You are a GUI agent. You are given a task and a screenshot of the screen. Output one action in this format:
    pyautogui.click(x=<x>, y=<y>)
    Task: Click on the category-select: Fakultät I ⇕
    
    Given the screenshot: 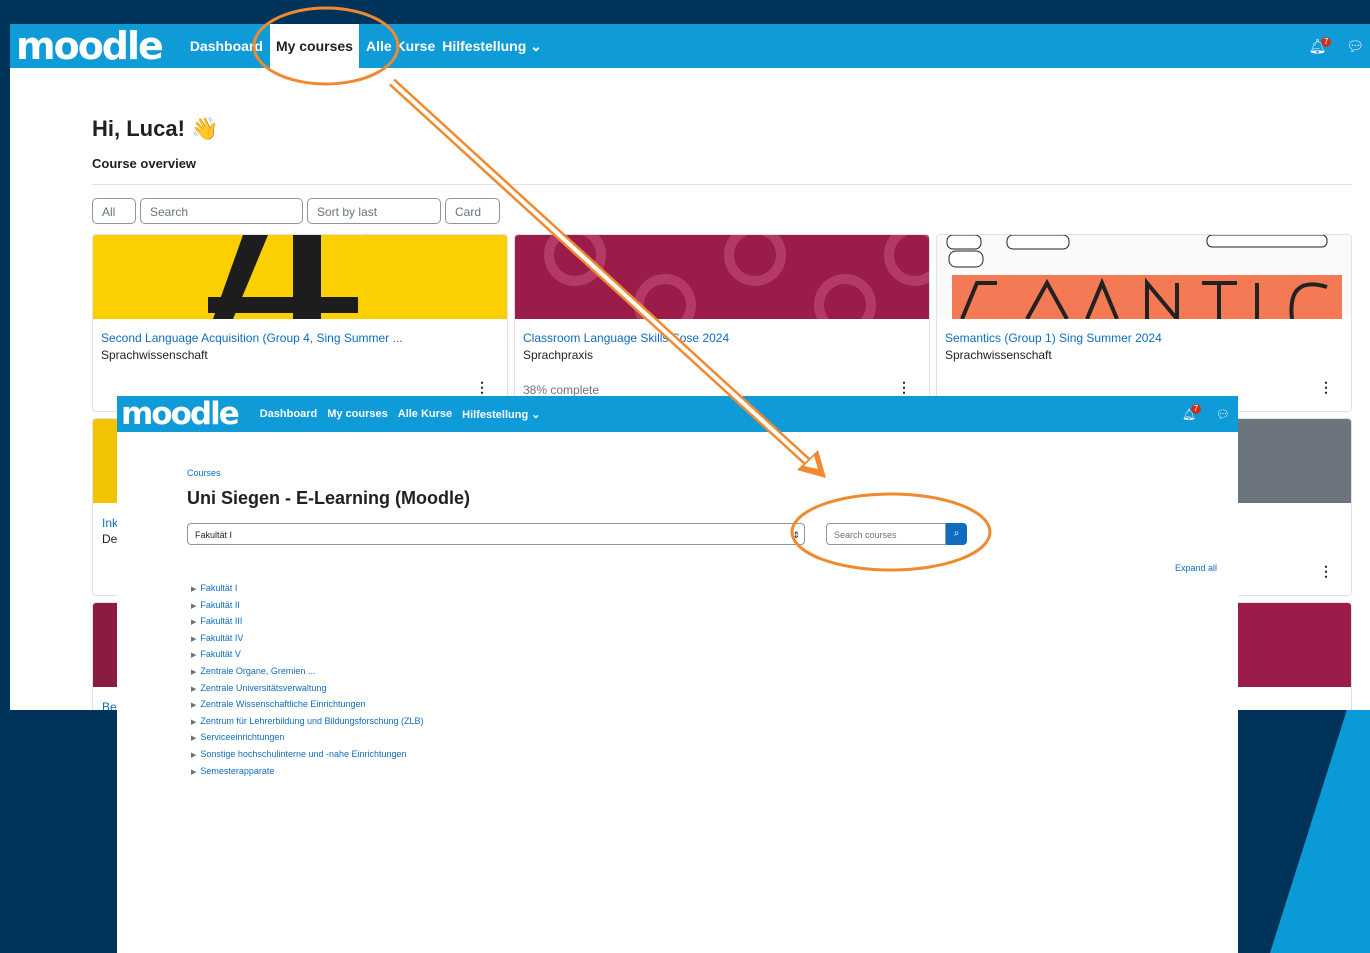 What is the action you would take?
    pyautogui.click(x=496, y=534)
    